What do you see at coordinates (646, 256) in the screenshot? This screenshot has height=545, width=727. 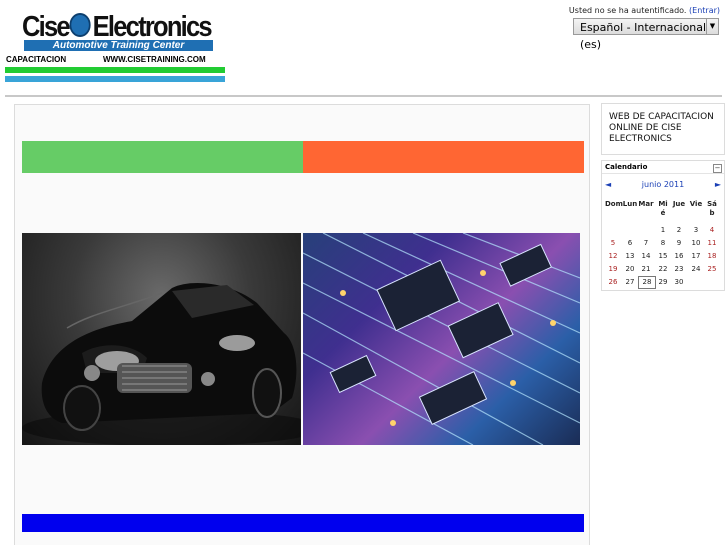 I see `calendar-day: 14` at bounding box center [646, 256].